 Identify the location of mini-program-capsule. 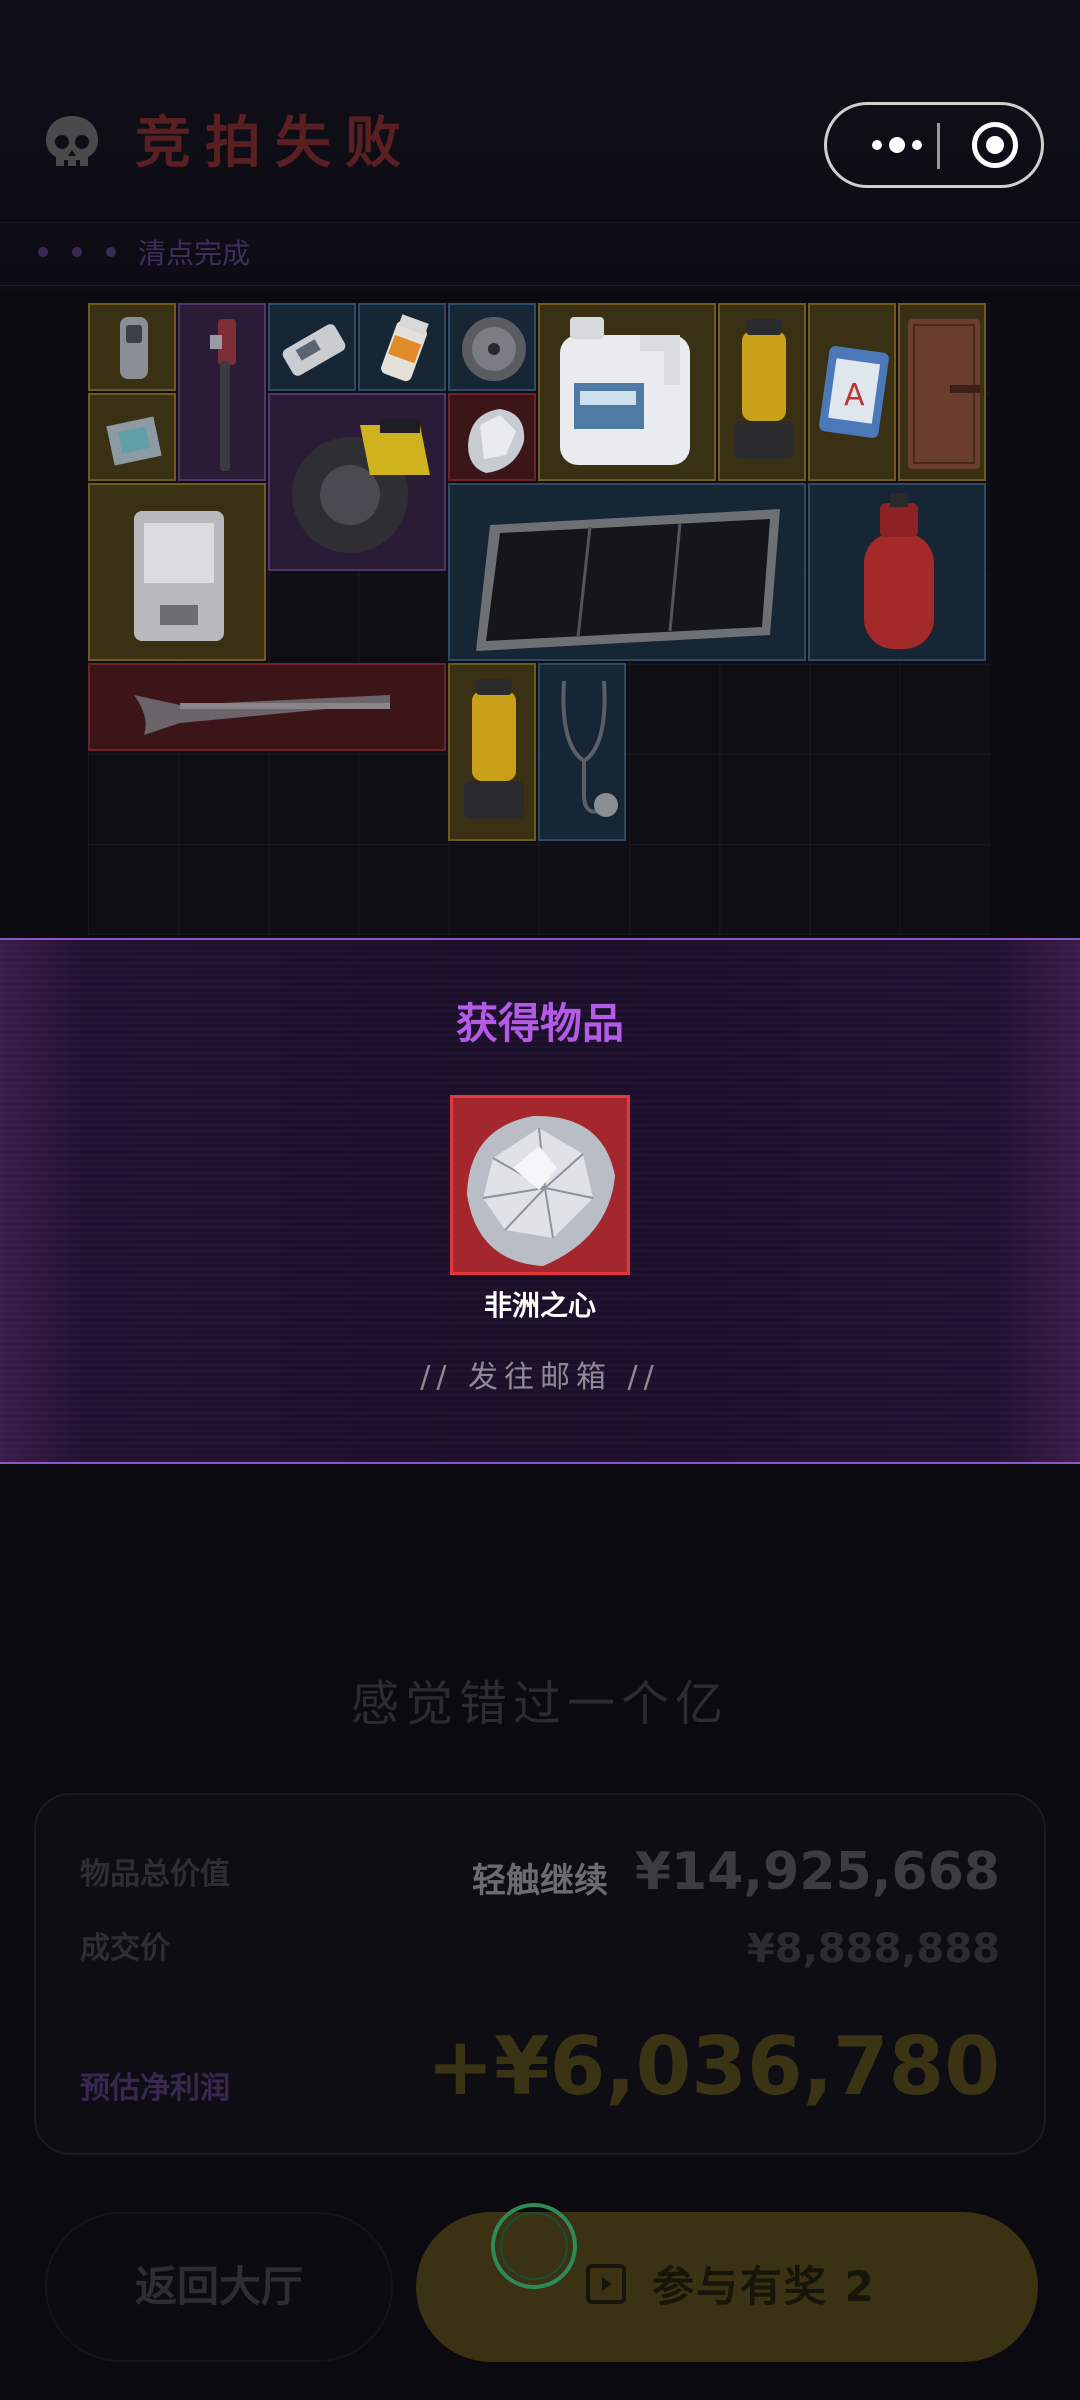
(934, 145).